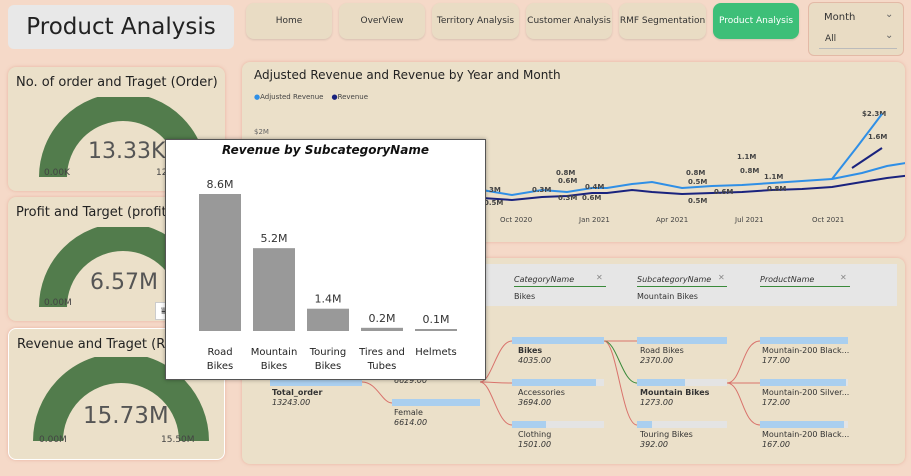  I want to click on product-node-value: 172.00, so click(776, 402).